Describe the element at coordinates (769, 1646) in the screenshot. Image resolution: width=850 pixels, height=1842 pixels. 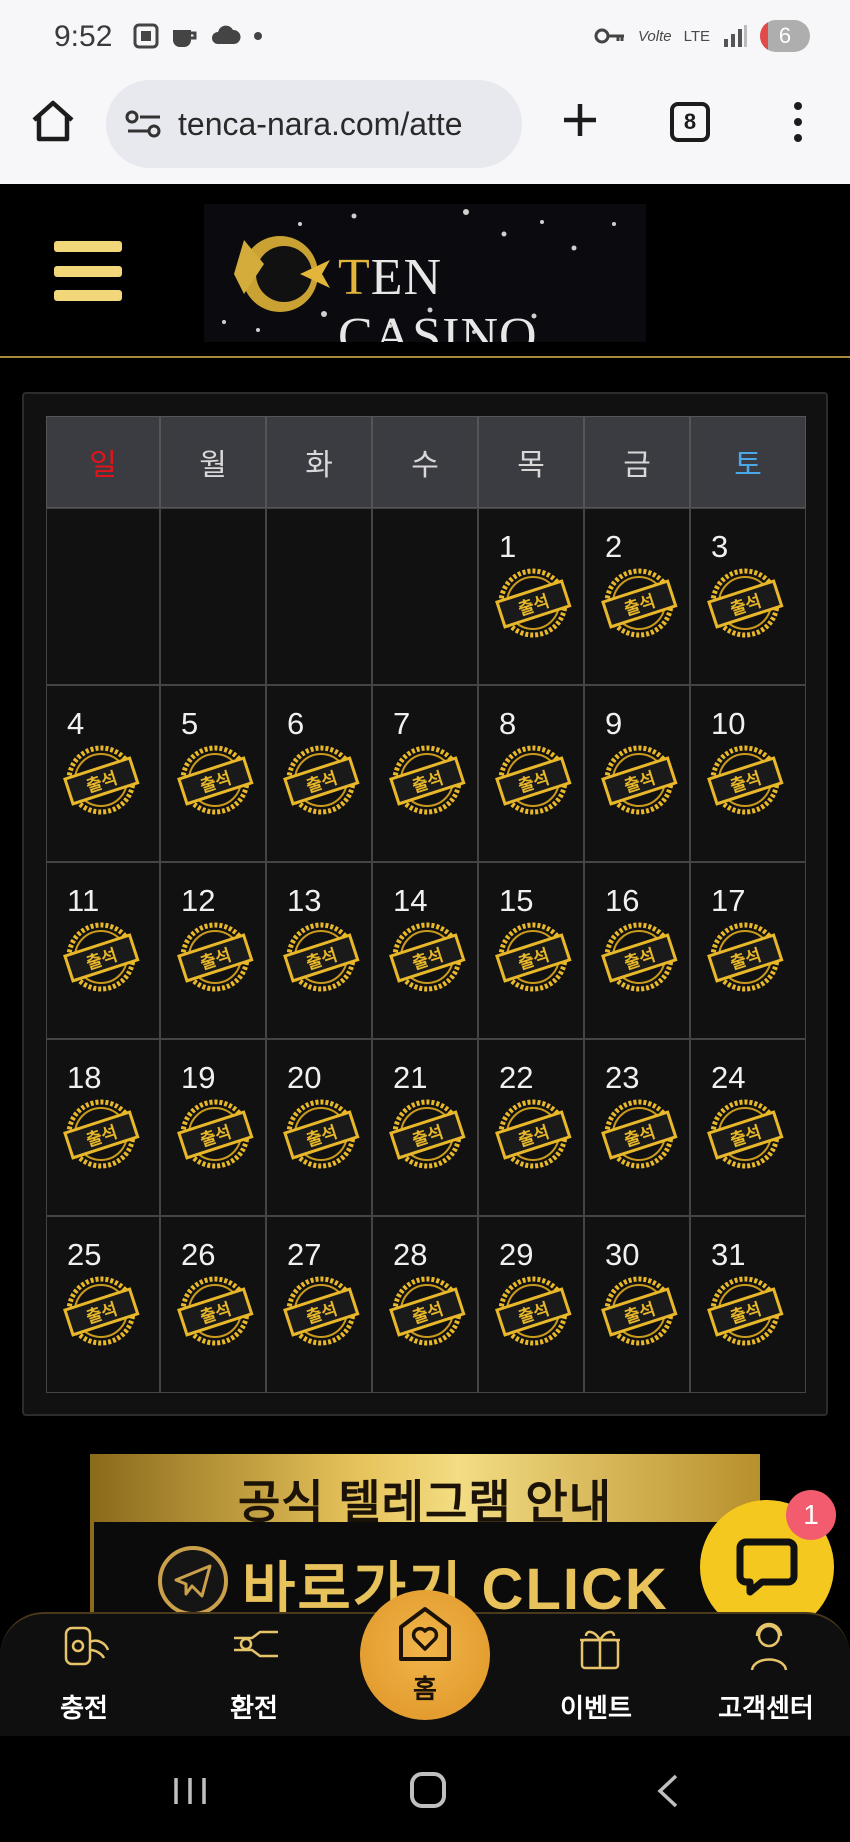
I see `support-agent-icon` at that location.